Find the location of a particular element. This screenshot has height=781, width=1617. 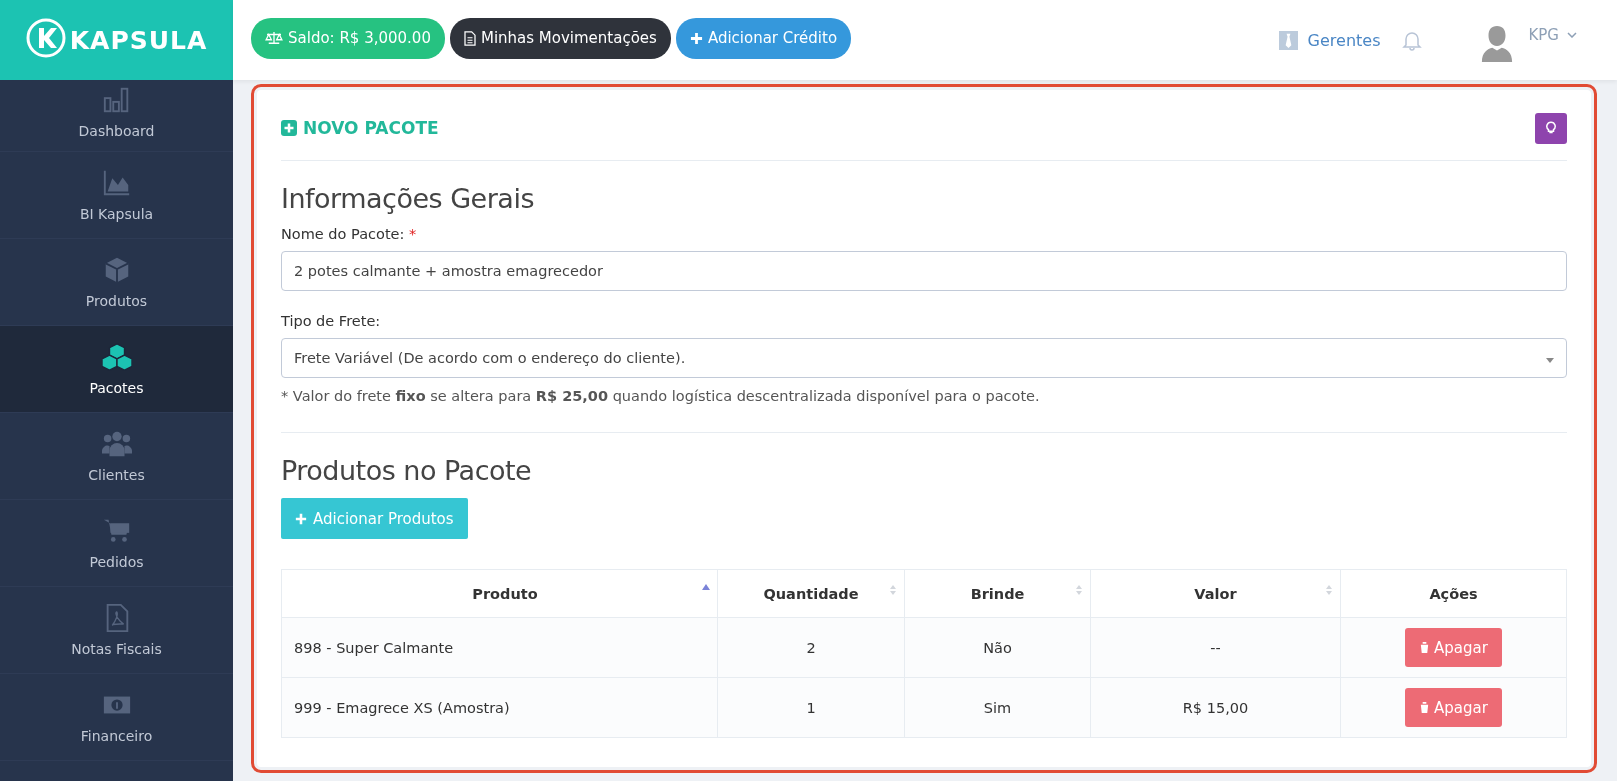

people-icon is located at coordinates (116, 444).